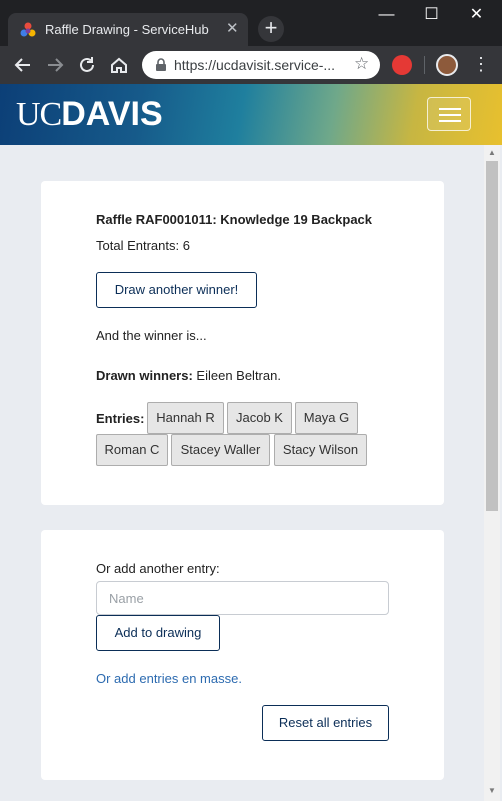 This screenshot has width=502, height=801. What do you see at coordinates (119, 65) in the screenshot?
I see `home-icon` at bounding box center [119, 65].